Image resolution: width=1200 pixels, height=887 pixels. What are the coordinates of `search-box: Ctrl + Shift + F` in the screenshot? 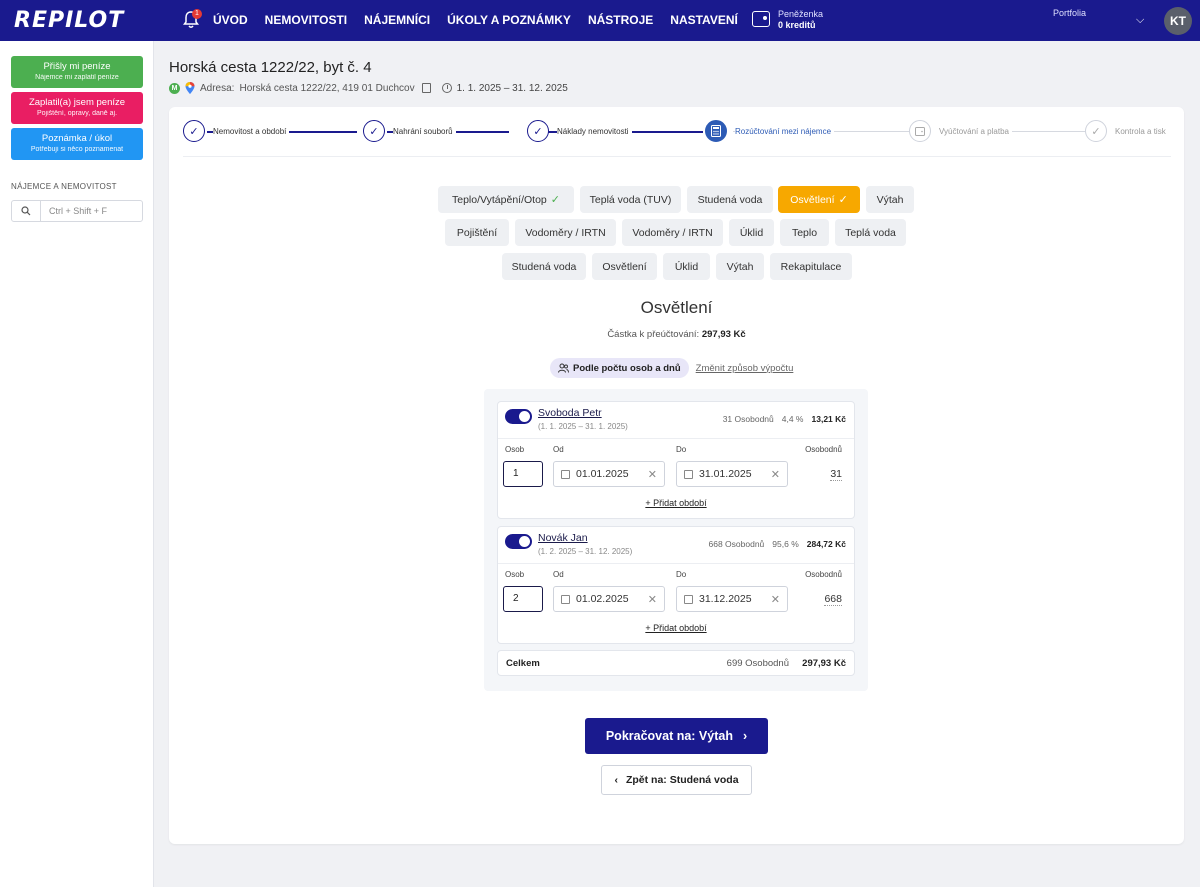 It's located at (77, 211).